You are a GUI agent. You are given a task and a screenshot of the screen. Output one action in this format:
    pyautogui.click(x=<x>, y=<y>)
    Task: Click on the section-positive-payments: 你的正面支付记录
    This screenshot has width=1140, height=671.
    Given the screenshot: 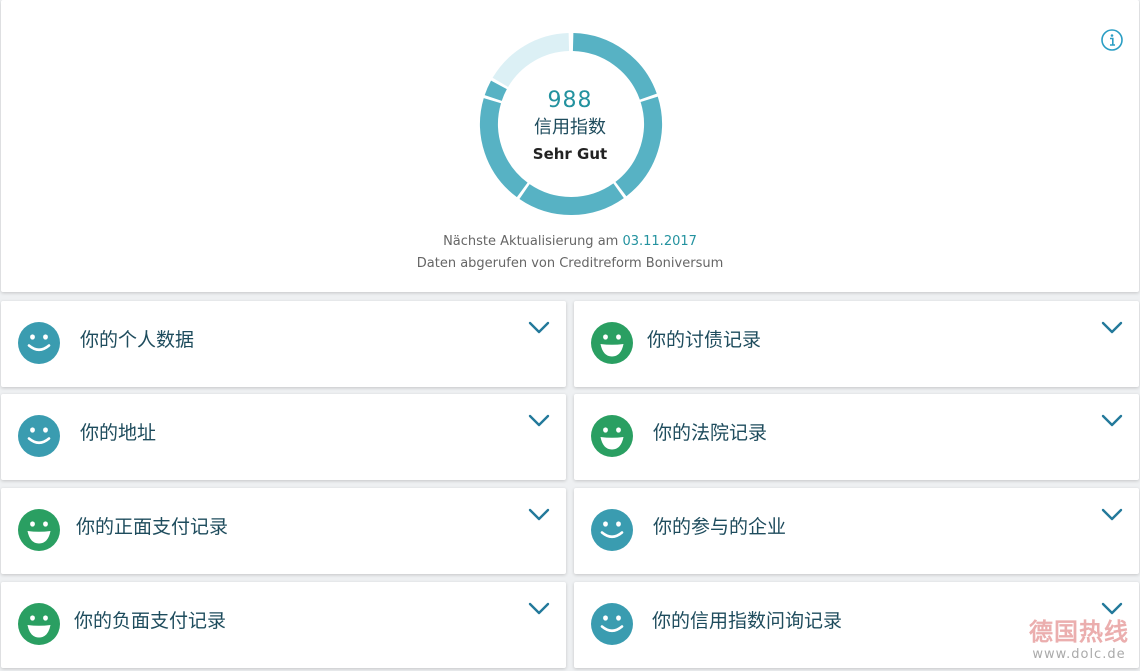 What is the action you would take?
    pyautogui.click(x=283, y=531)
    